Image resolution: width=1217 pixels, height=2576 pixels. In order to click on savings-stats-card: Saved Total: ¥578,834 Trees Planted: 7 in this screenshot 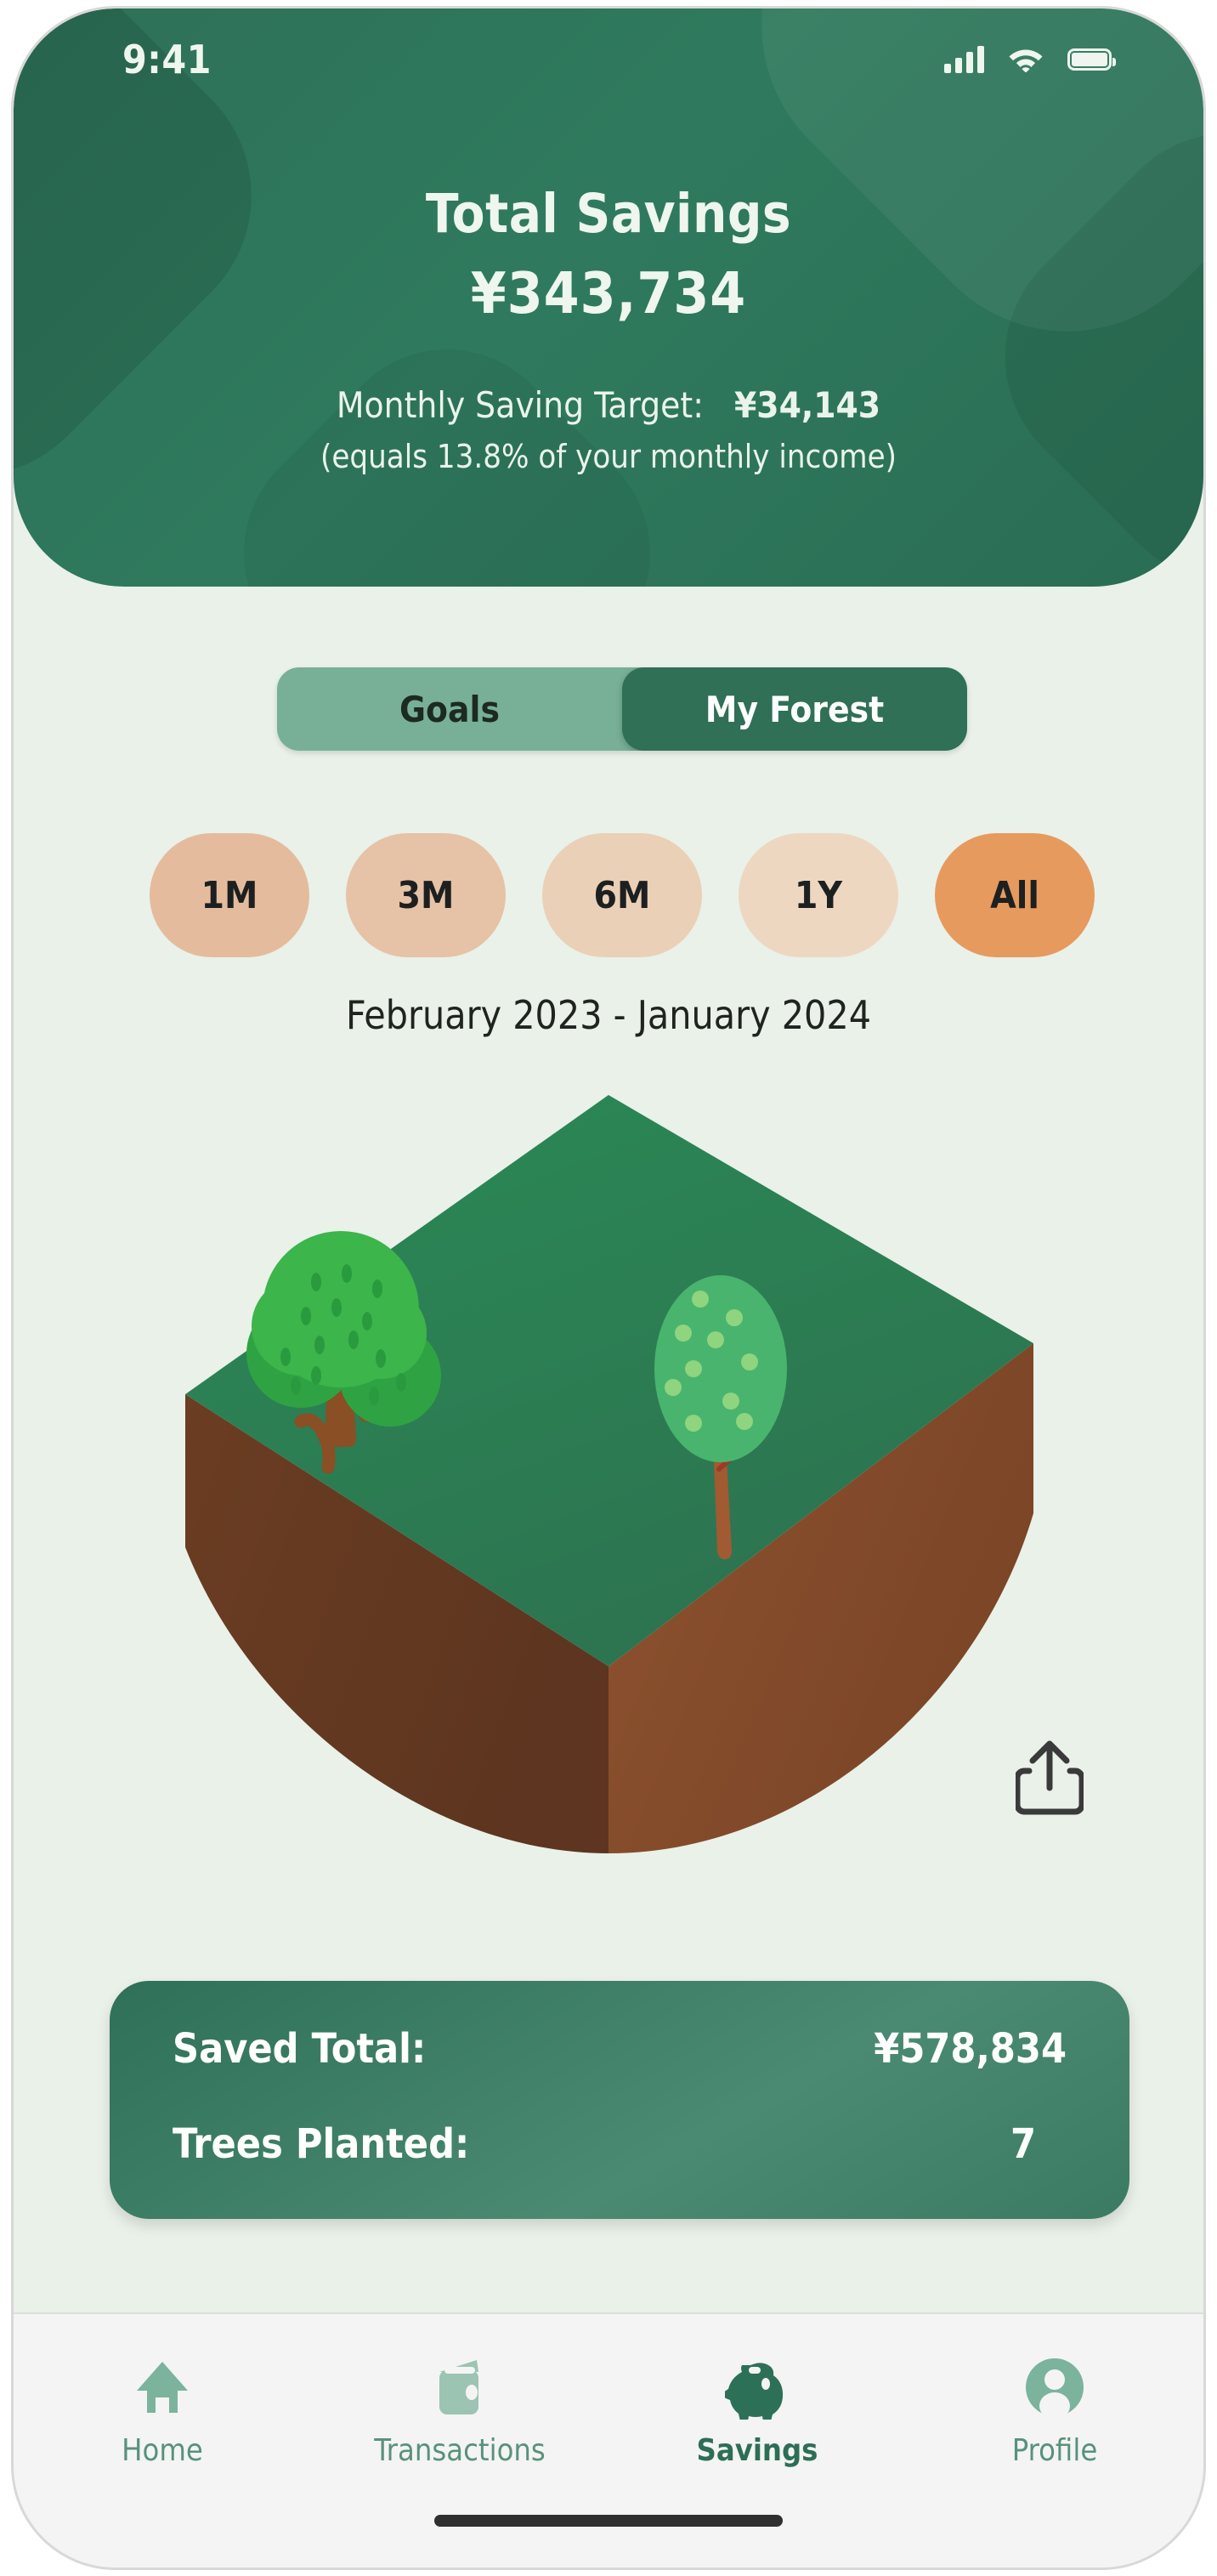, I will do `click(619, 2100)`.